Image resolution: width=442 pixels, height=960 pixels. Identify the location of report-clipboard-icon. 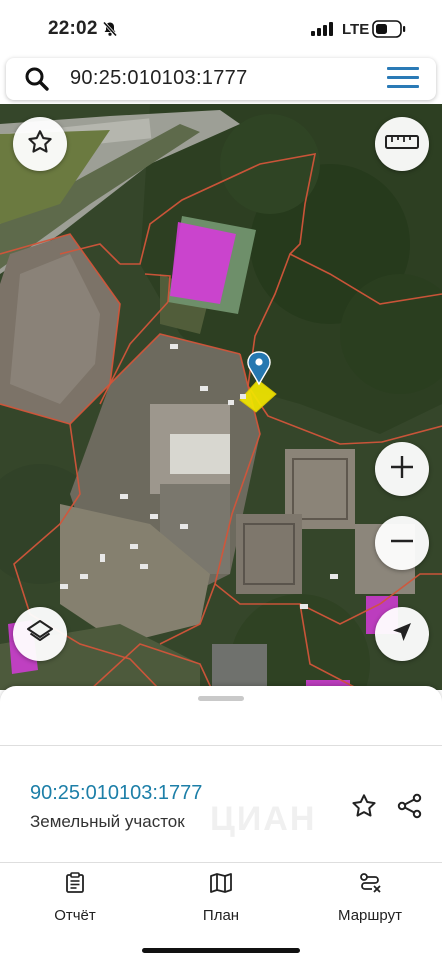
(75, 885).